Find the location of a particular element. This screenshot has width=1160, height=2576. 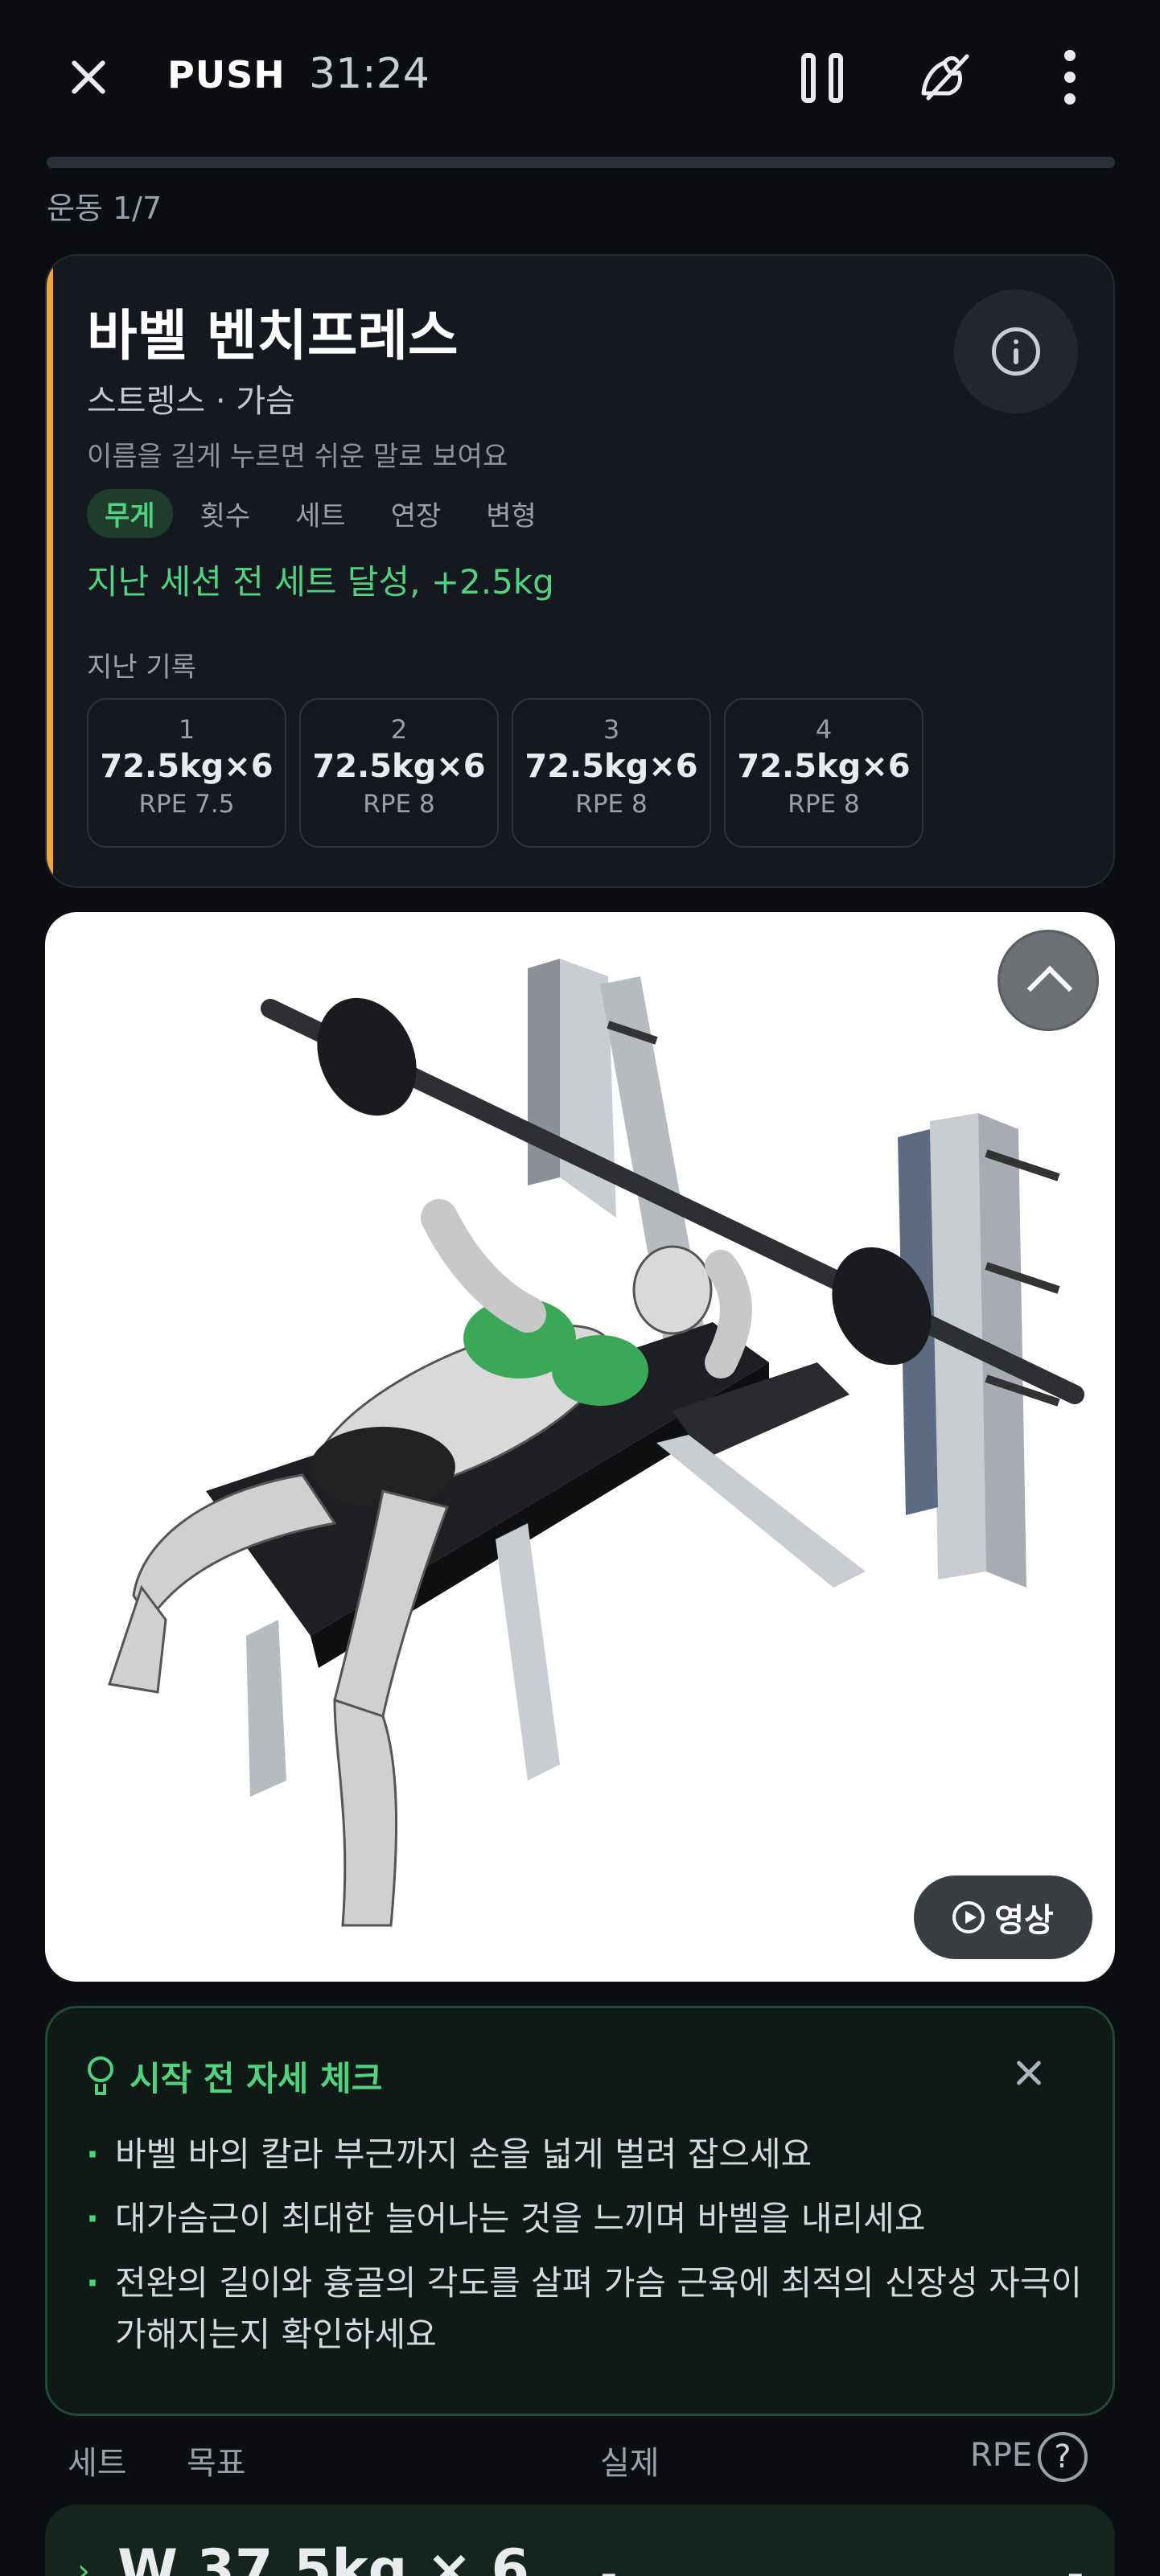

tip-item: 바벨 바의 칼라 부근까지 손을 넓게 벌려 잡으세요 is located at coordinates (585, 2154).